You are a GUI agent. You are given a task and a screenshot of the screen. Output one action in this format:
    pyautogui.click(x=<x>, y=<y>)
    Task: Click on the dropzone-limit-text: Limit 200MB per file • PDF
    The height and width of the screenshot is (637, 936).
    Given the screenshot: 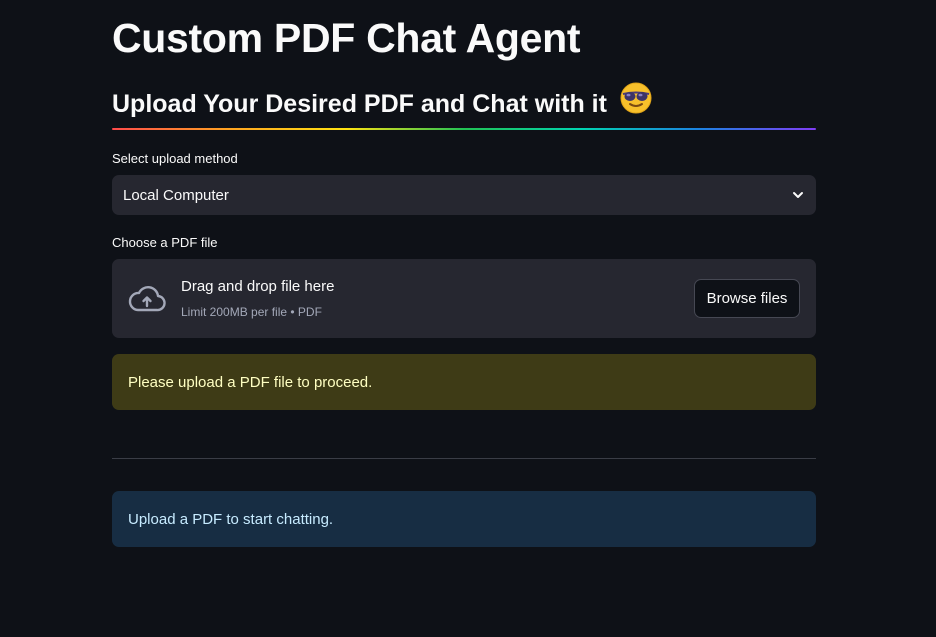 What is the action you would take?
    pyautogui.click(x=251, y=312)
    